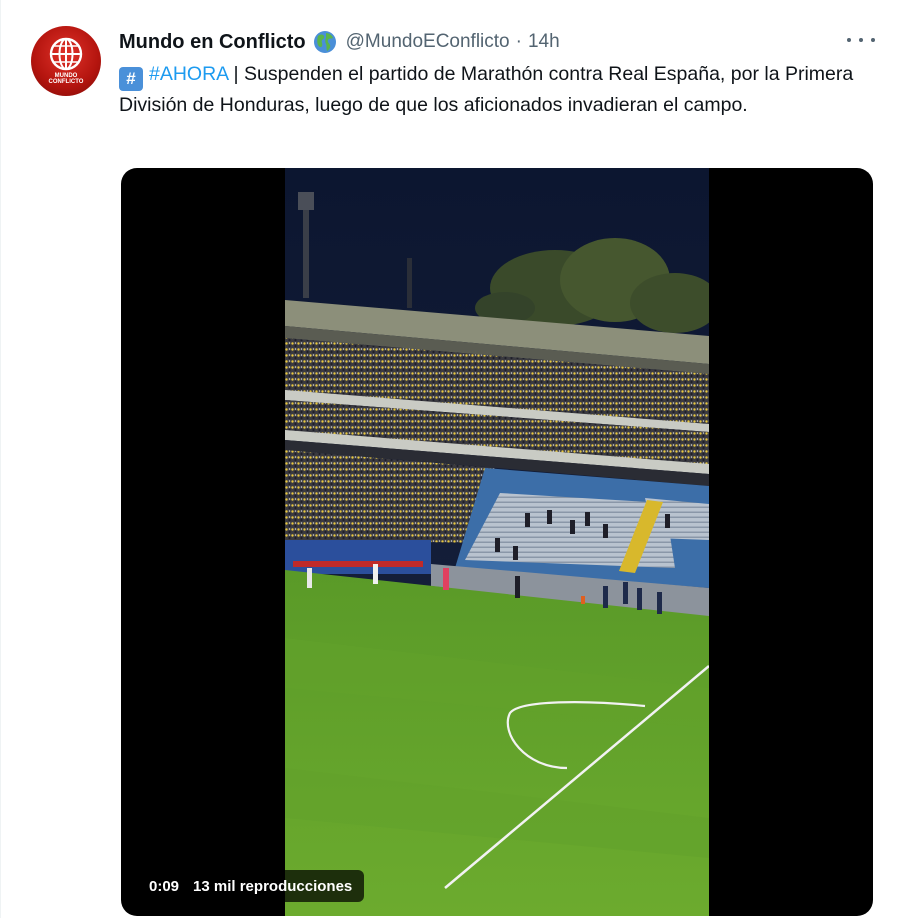 This screenshot has height=918, width=901. I want to click on handle: @MundoEConflicto, so click(428, 42).